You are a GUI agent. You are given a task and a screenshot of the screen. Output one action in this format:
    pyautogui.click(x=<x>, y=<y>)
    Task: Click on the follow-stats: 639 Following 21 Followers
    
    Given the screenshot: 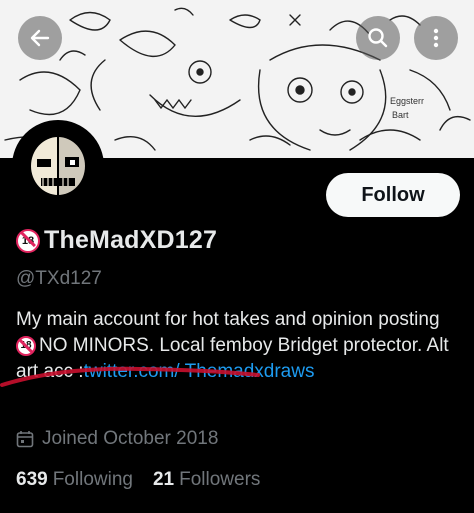 What is the action you would take?
    pyautogui.click(x=138, y=480)
    